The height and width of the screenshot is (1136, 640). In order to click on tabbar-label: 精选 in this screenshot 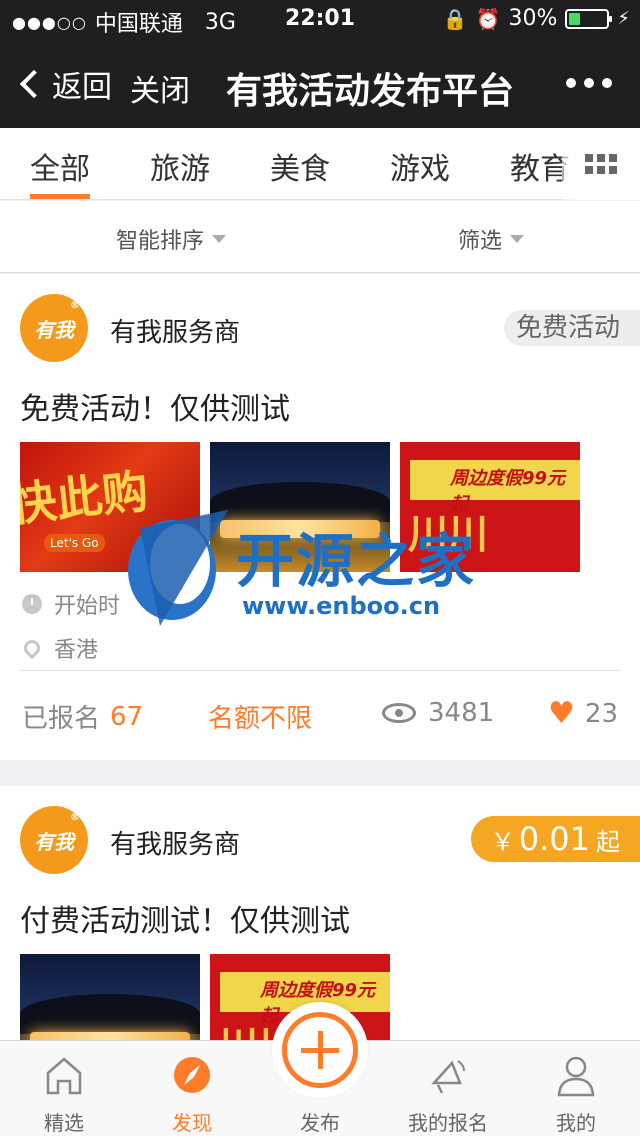, I will do `click(64, 1123)`.